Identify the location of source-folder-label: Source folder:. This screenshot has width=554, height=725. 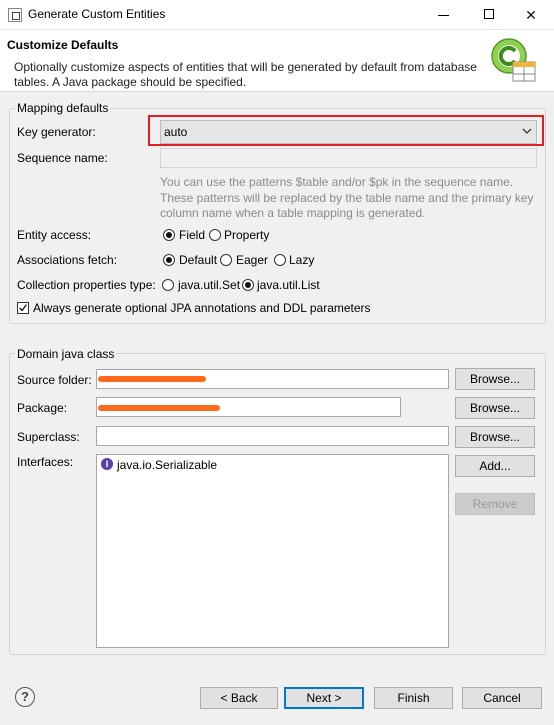
(54, 380).